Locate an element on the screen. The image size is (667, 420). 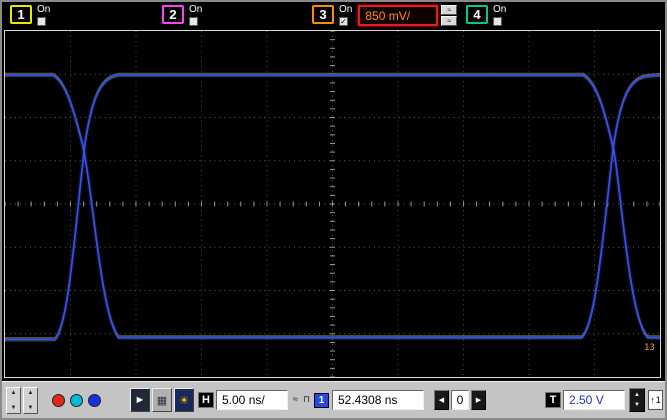
waveform-marker-label: 13 is located at coordinates (649, 348).